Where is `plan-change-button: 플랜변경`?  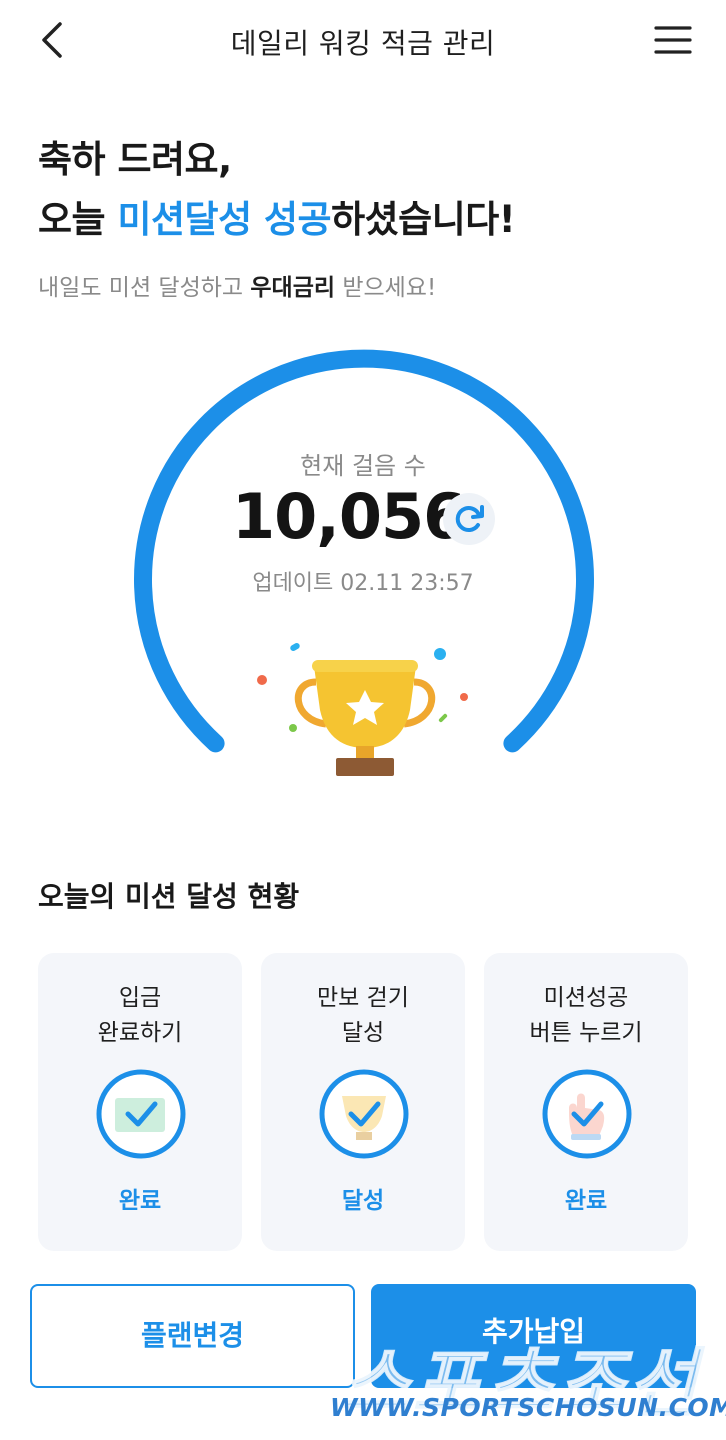
plan-change-button: 플랜변경 is located at coordinates (192, 1336).